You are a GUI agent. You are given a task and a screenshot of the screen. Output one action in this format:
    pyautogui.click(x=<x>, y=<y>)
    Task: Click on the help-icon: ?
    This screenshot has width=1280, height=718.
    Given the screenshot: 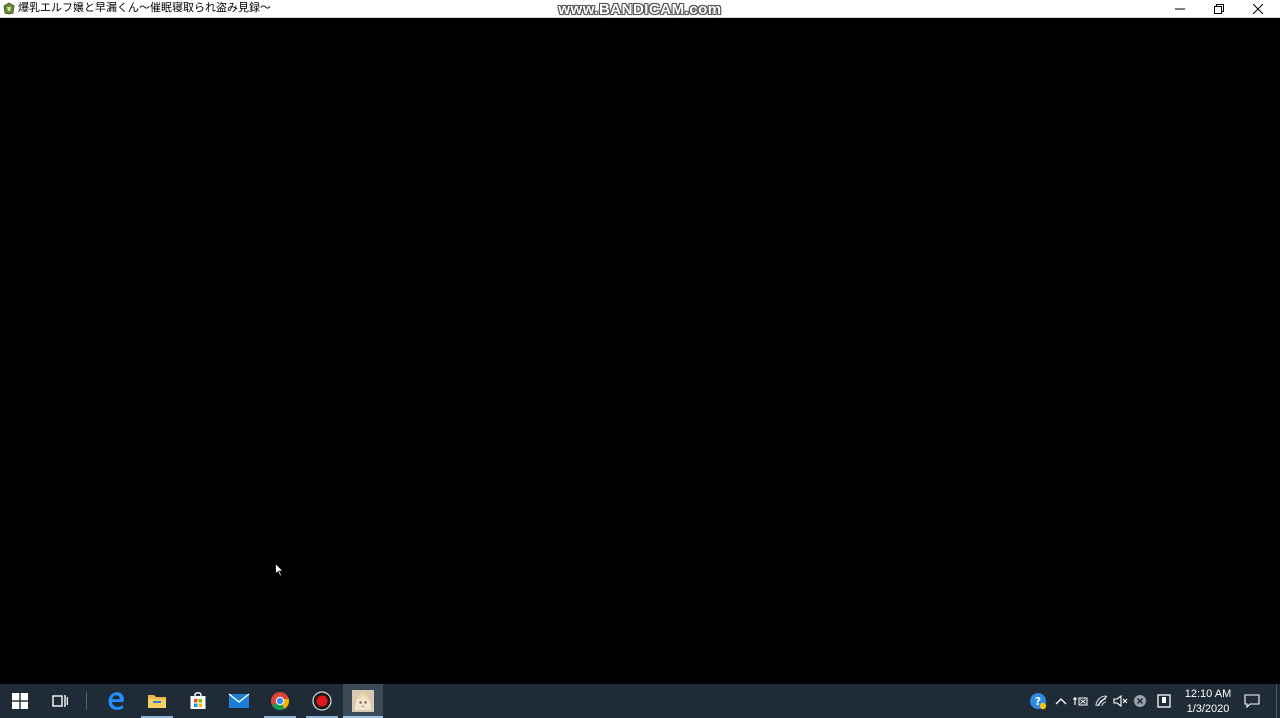 What is the action you would take?
    pyautogui.click(x=1038, y=701)
    